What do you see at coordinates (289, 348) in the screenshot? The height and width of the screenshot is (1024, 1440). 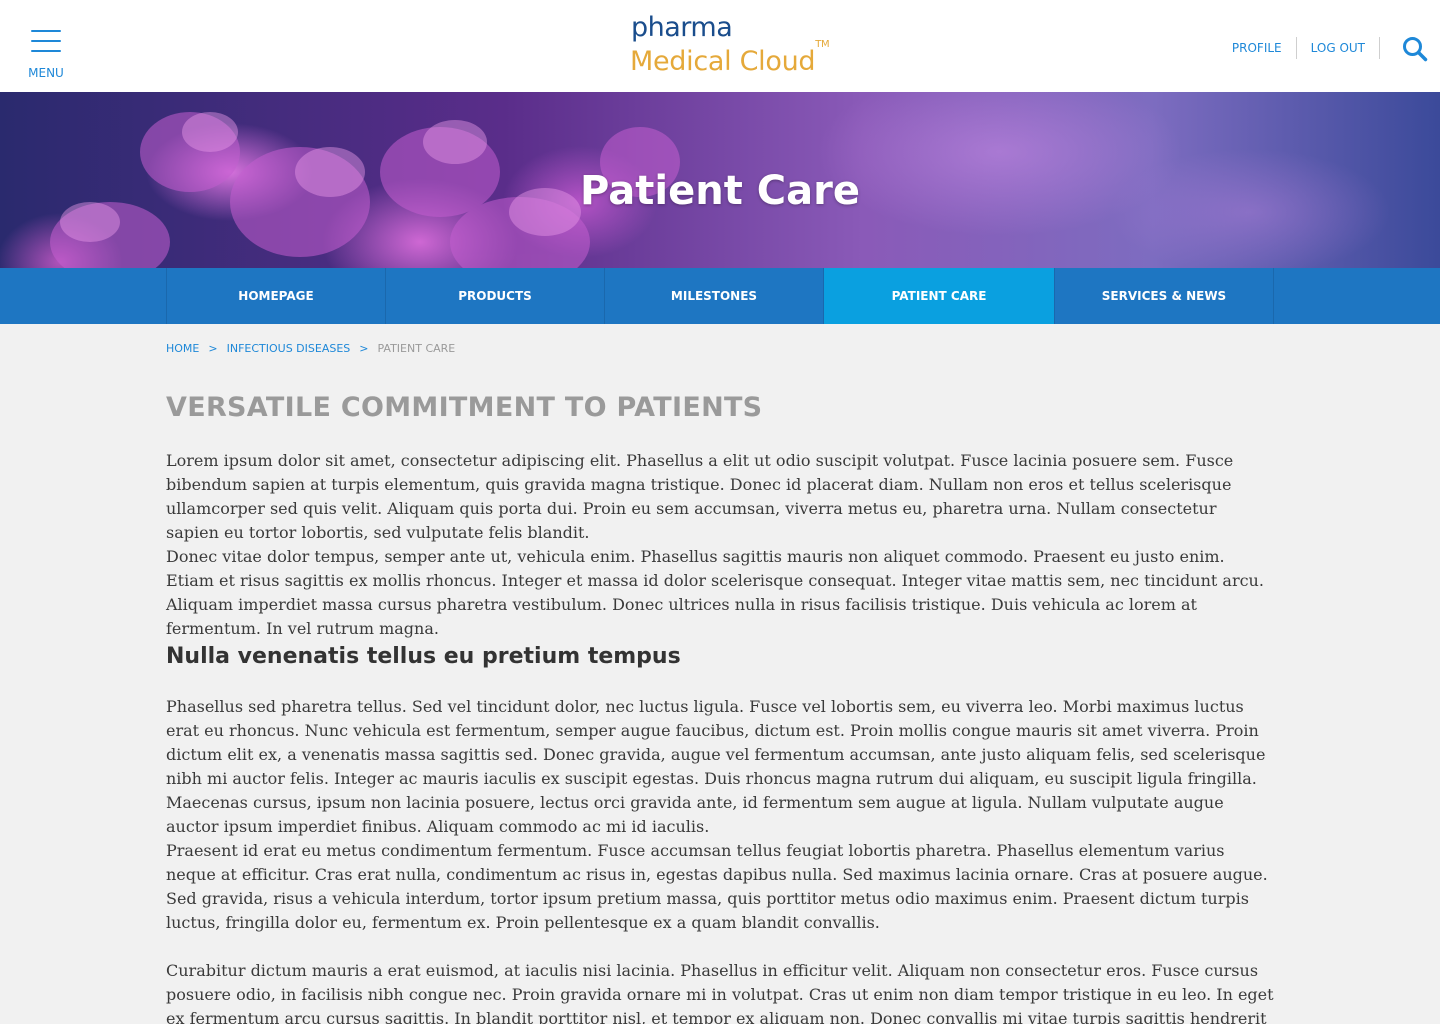 I see `breadcrumb-infectious-diseases: INFECTIOUS DISEASES` at bounding box center [289, 348].